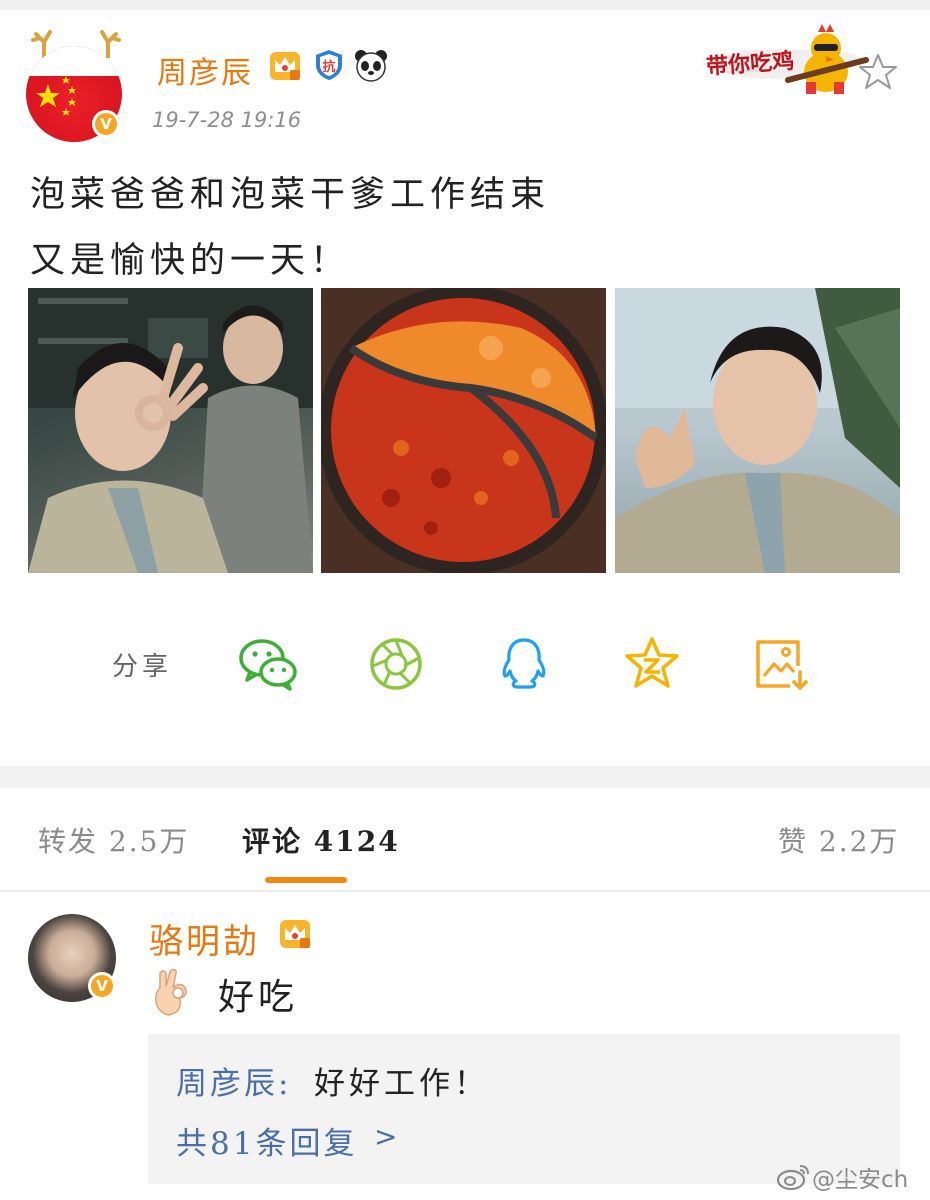 The height and width of the screenshot is (1200, 930). What do you see at coordinates (371, 65) in the screenshot?
I see `panda-icon` at bounding box center [371, 65].